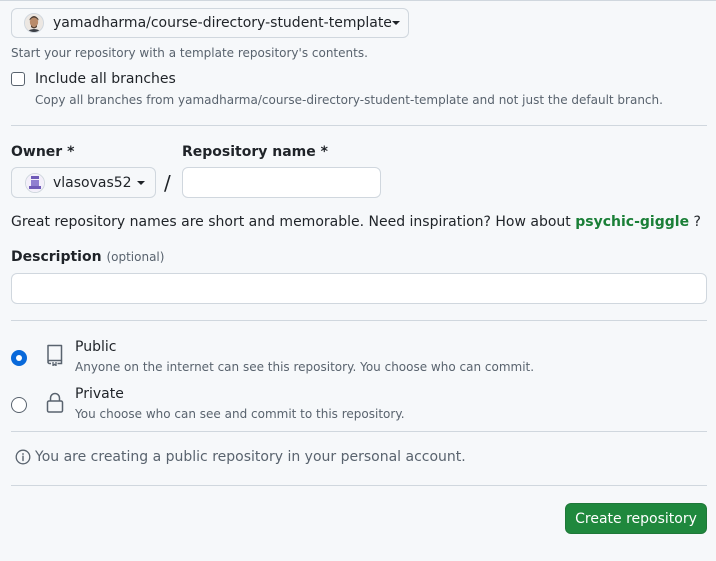 This screenshot has height=561, width=716. I want to click on repository-name-input, so click(281, 182).